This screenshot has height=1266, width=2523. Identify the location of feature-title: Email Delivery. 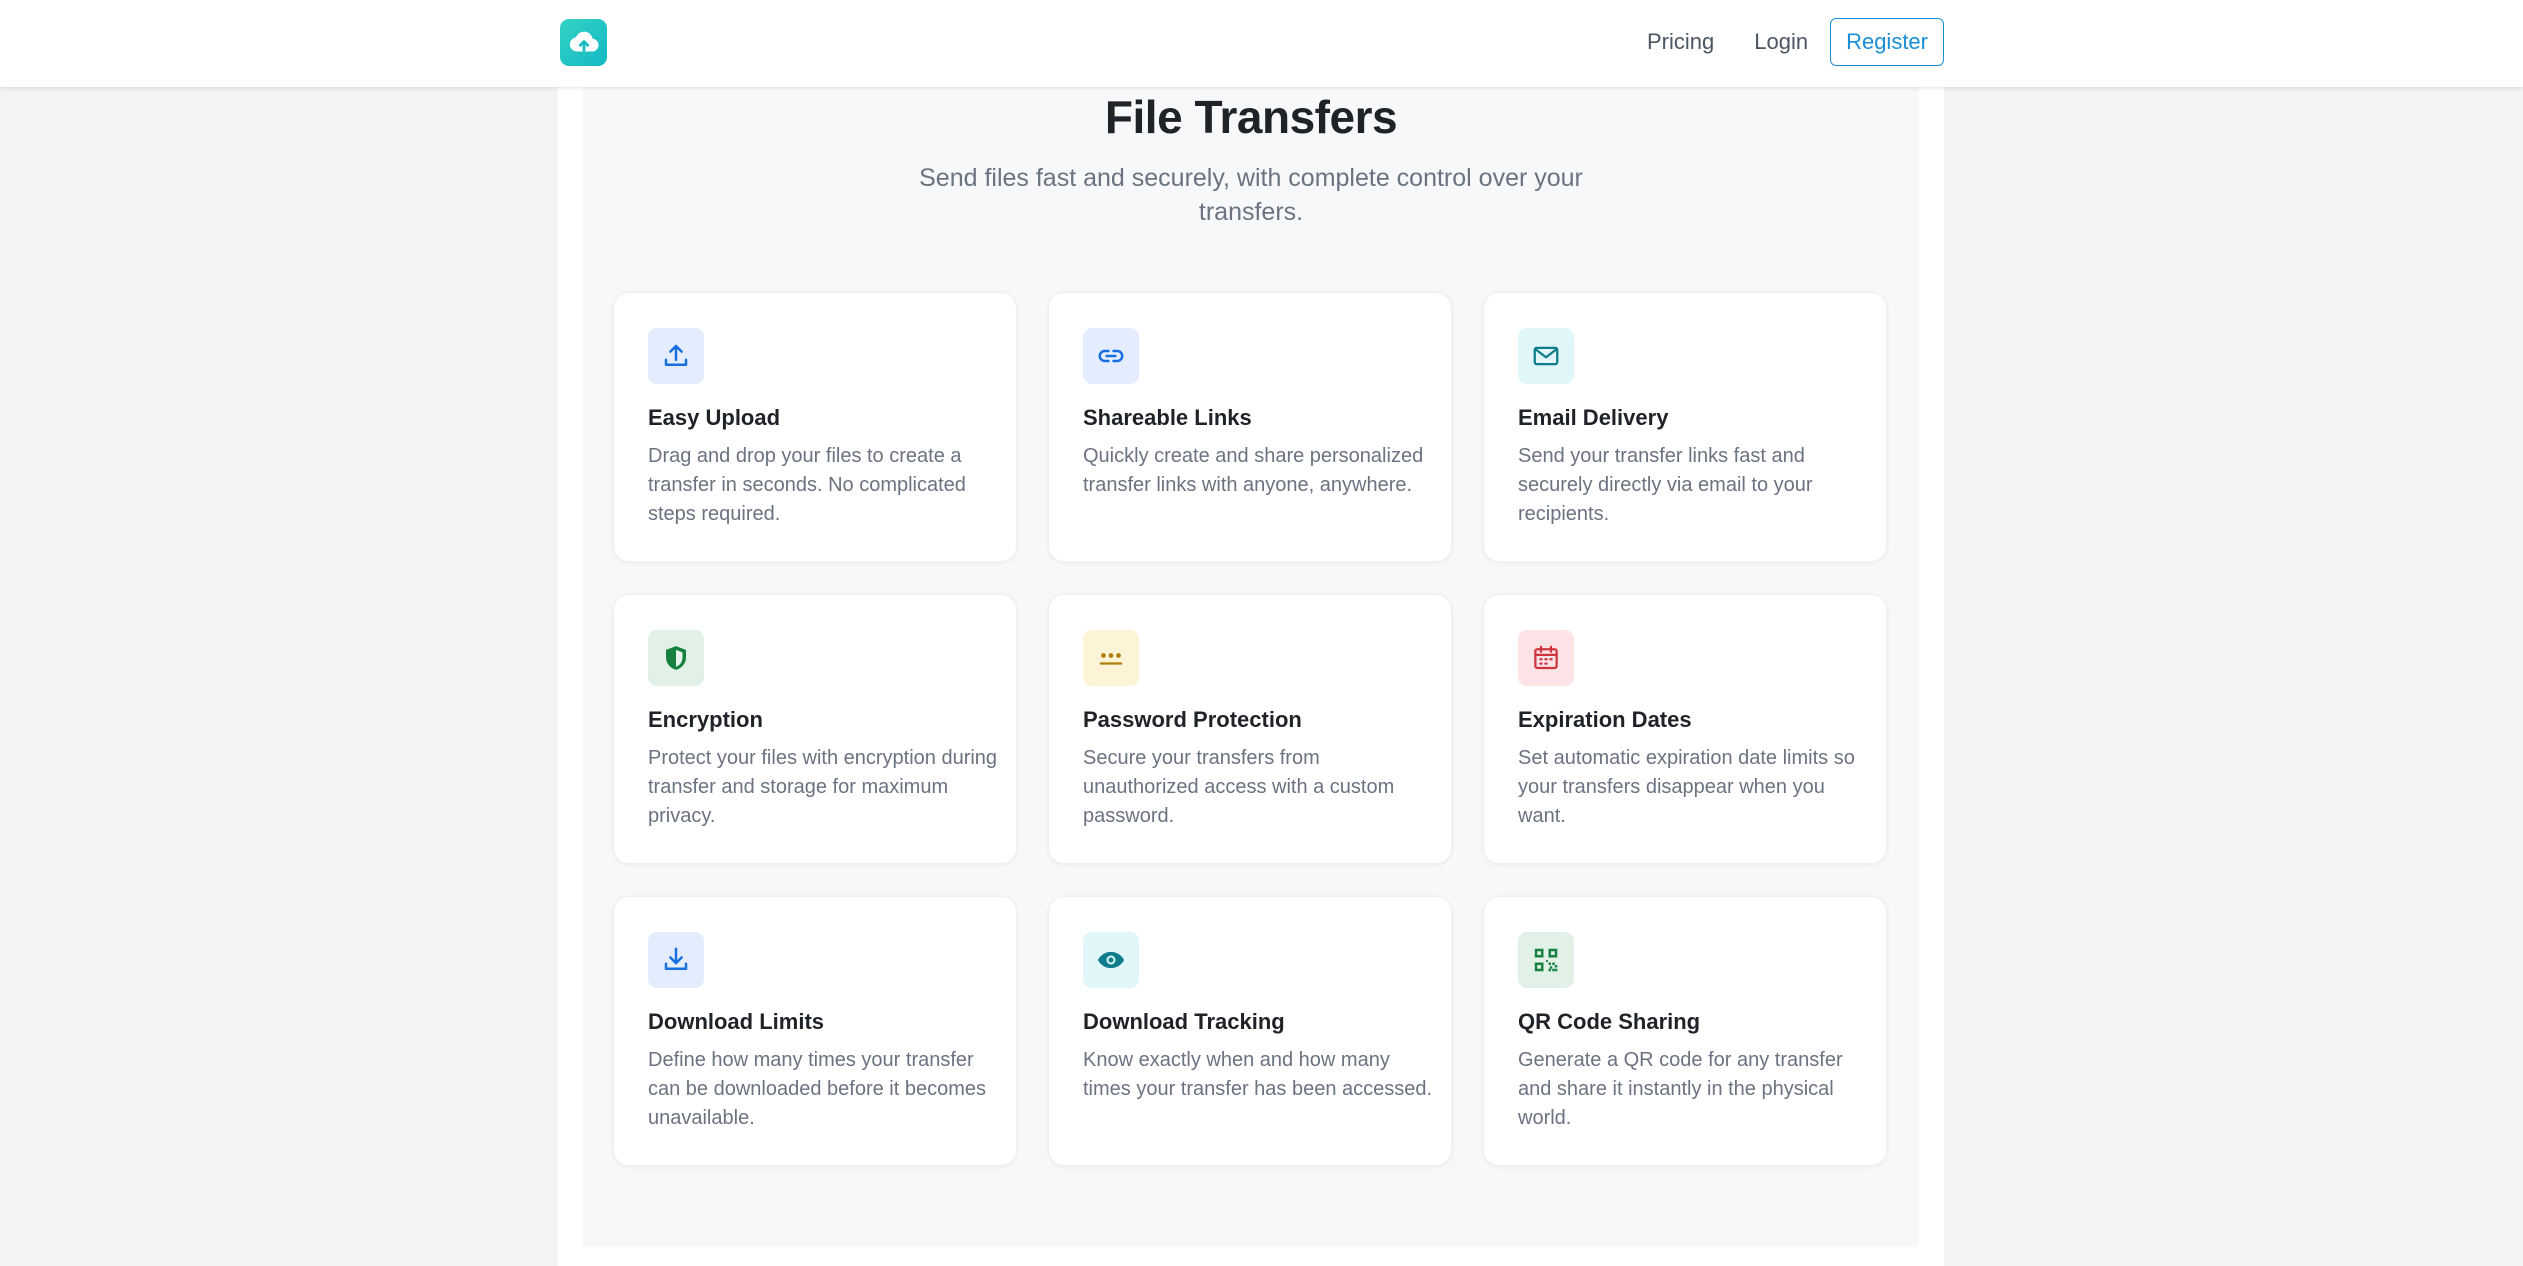
(1593, 417).